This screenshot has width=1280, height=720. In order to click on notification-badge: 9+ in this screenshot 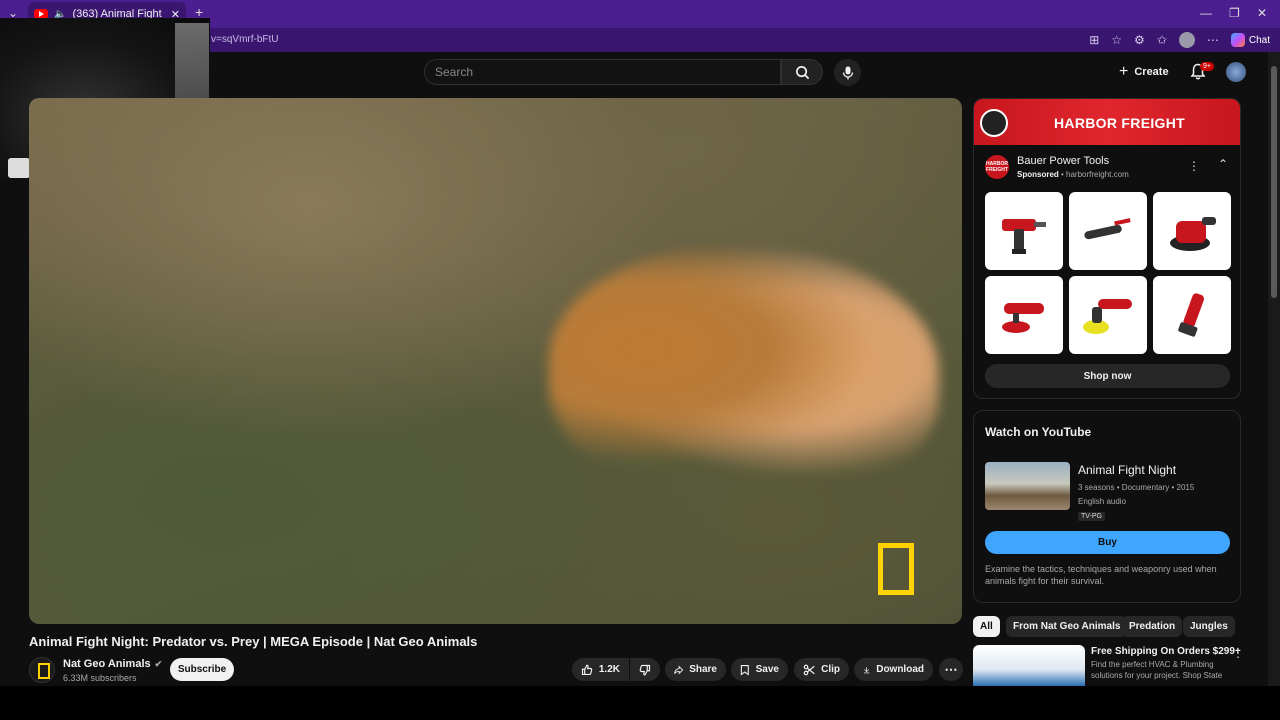, I will do `click(1207, 66)`.